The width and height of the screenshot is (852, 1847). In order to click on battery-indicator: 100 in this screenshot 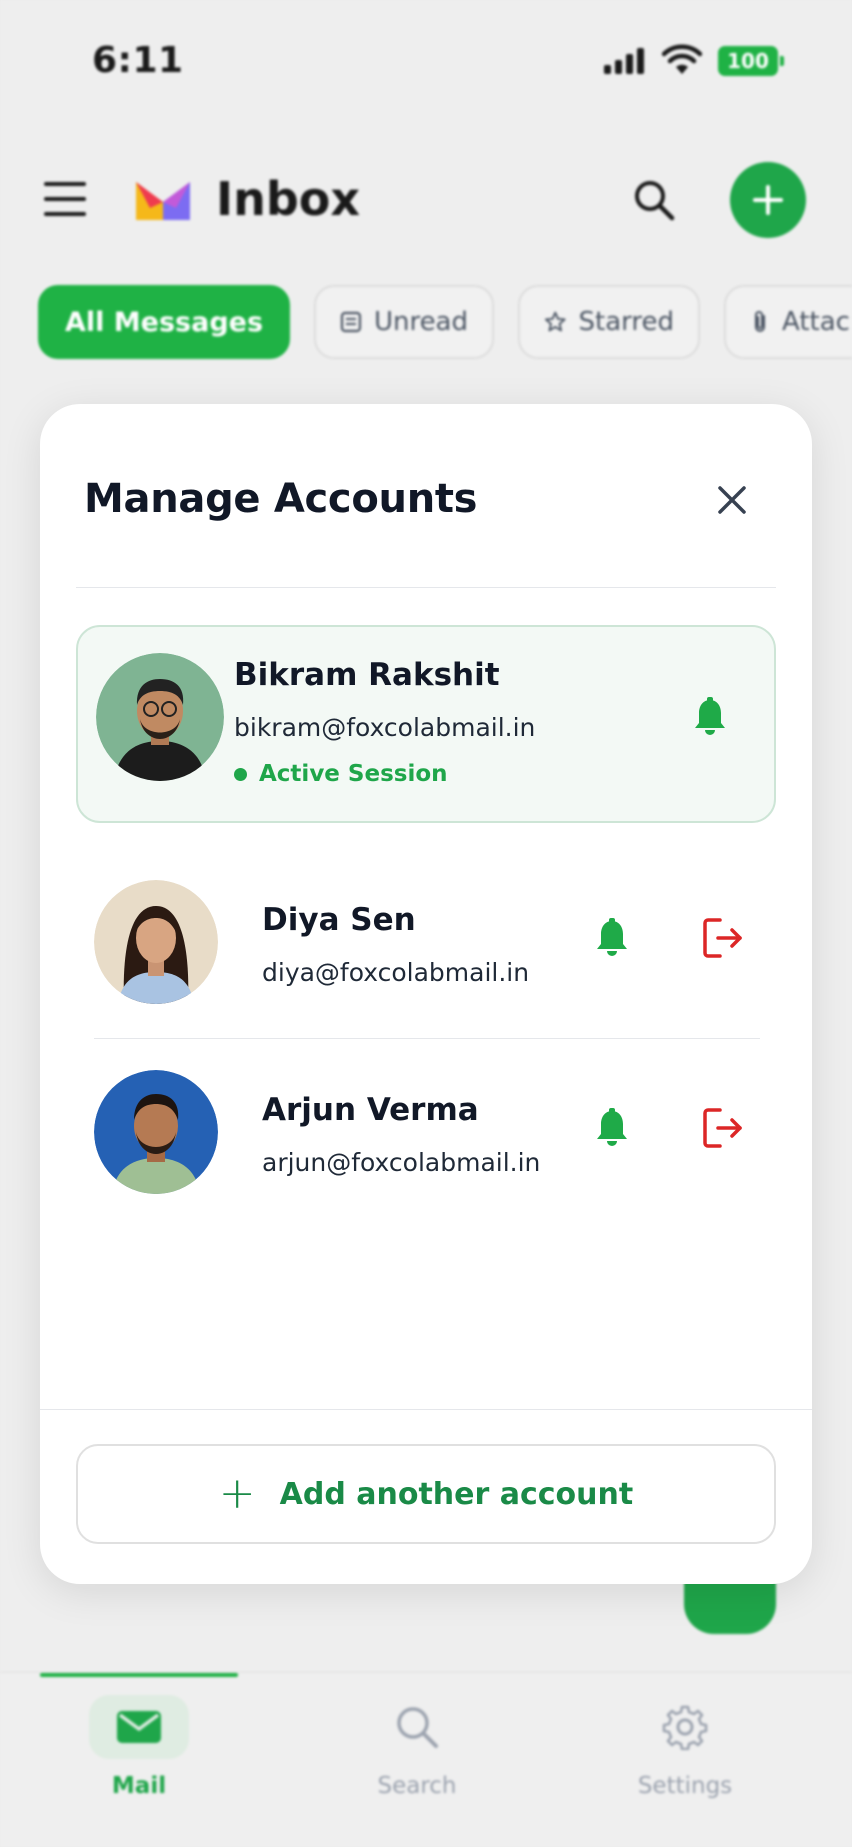, I will do `click(751, 61)`.